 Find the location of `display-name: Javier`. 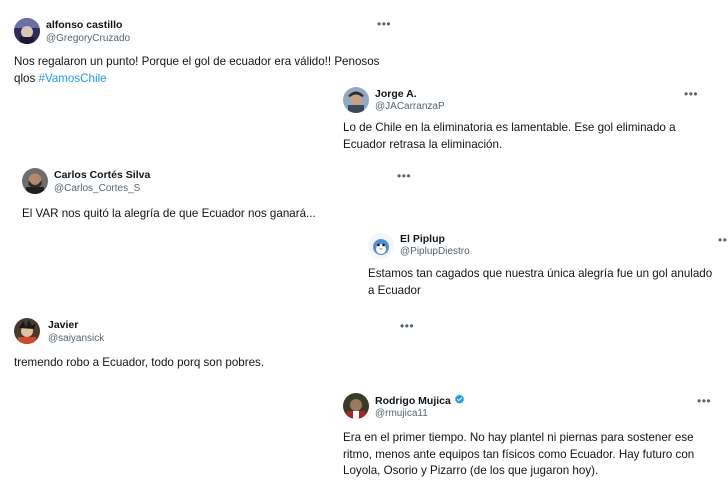

display-name: Javier is located at coordinates (63, 325).